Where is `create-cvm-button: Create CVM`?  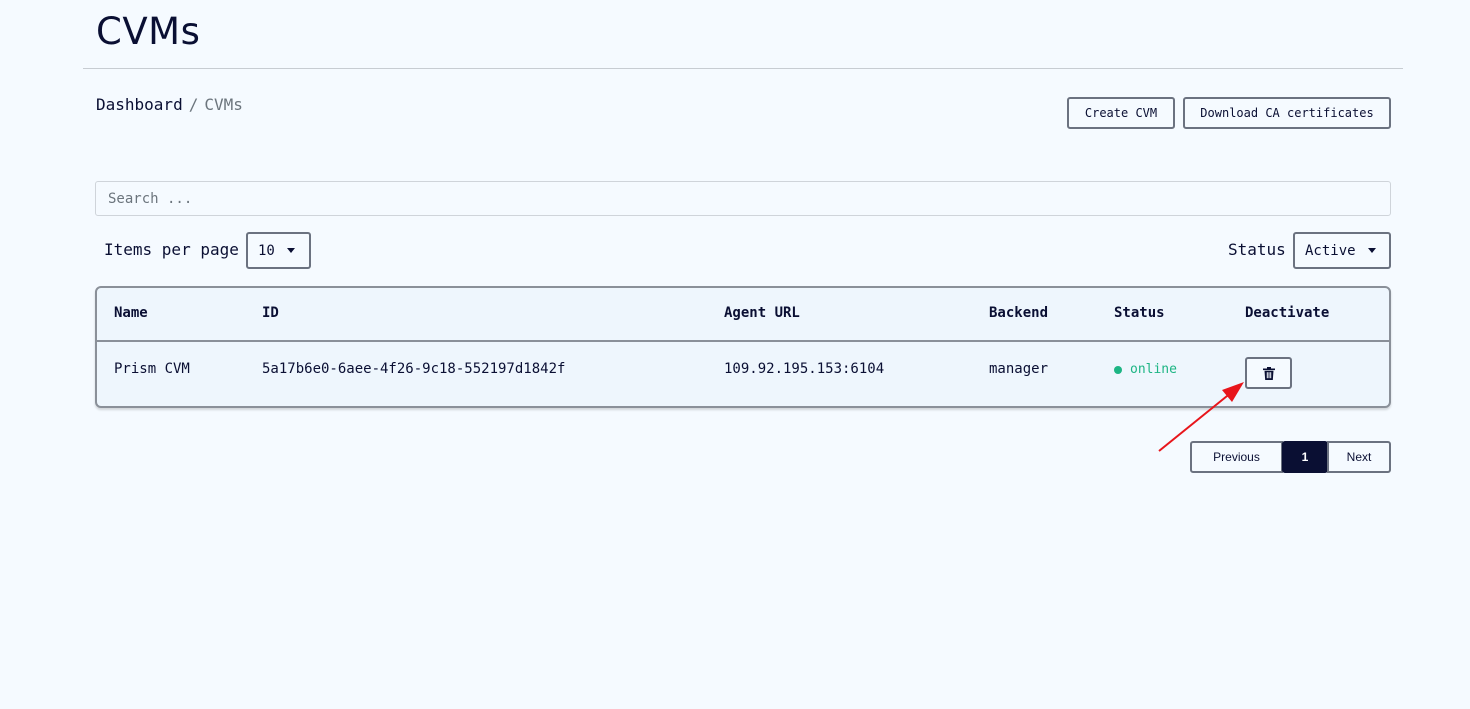 create-cvm-button: Create CVM is located at coordinates (1121, 113).